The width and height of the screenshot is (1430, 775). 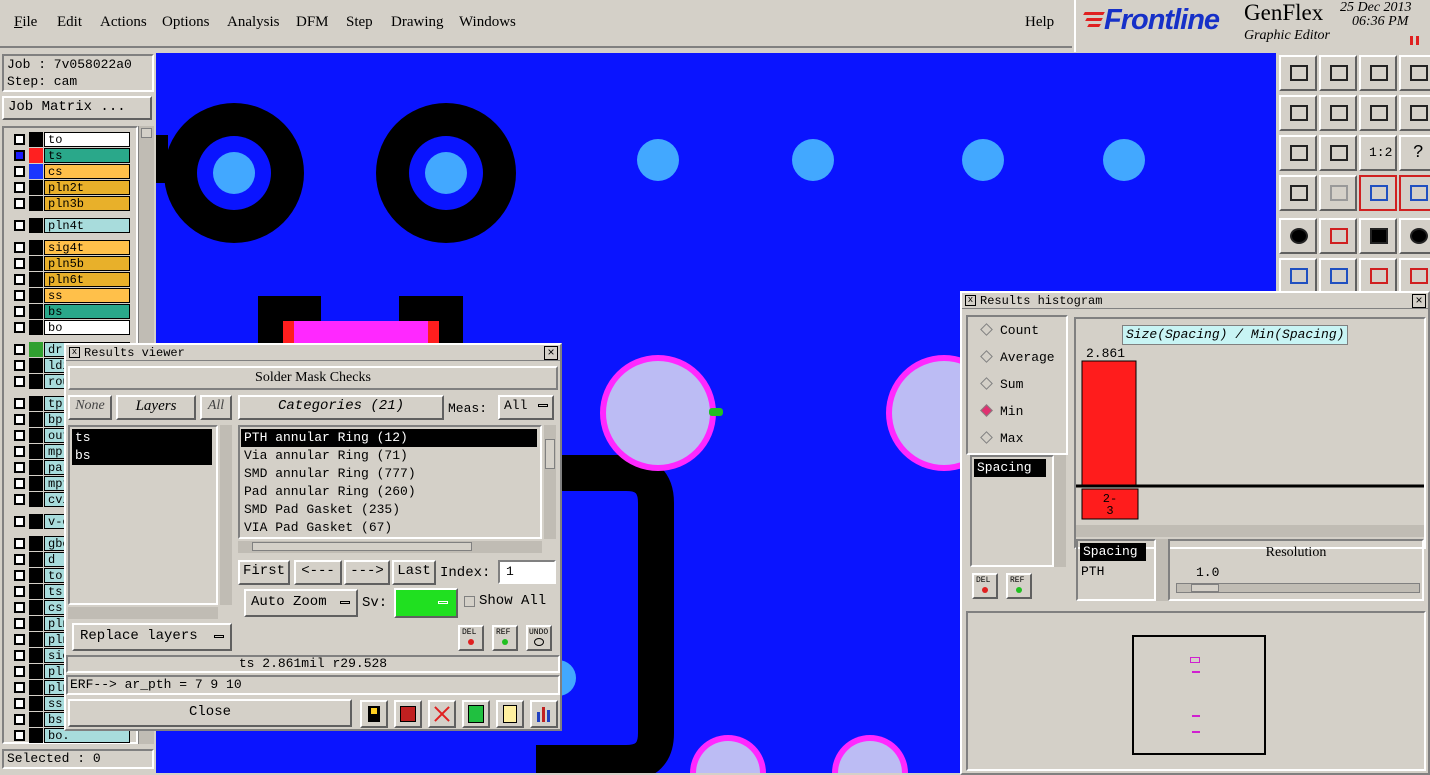 I want to click on layer-row: to, so click(x=71, y=139).